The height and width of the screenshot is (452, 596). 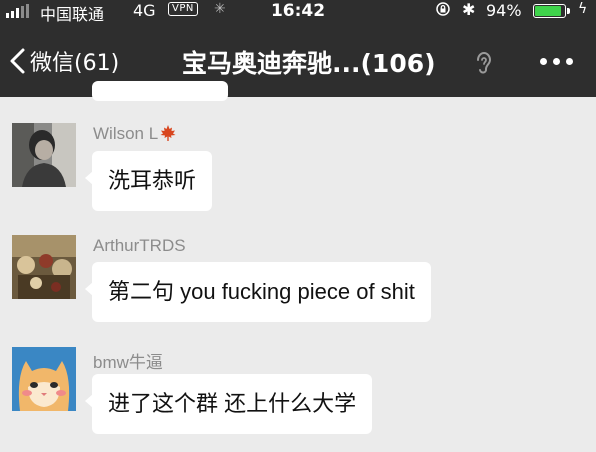 What do you see at coordinates (258, 292) in the screenshot?
I see `message-bubble: 第二句 you fucking piece of shit` at bounding box center [258, 292].